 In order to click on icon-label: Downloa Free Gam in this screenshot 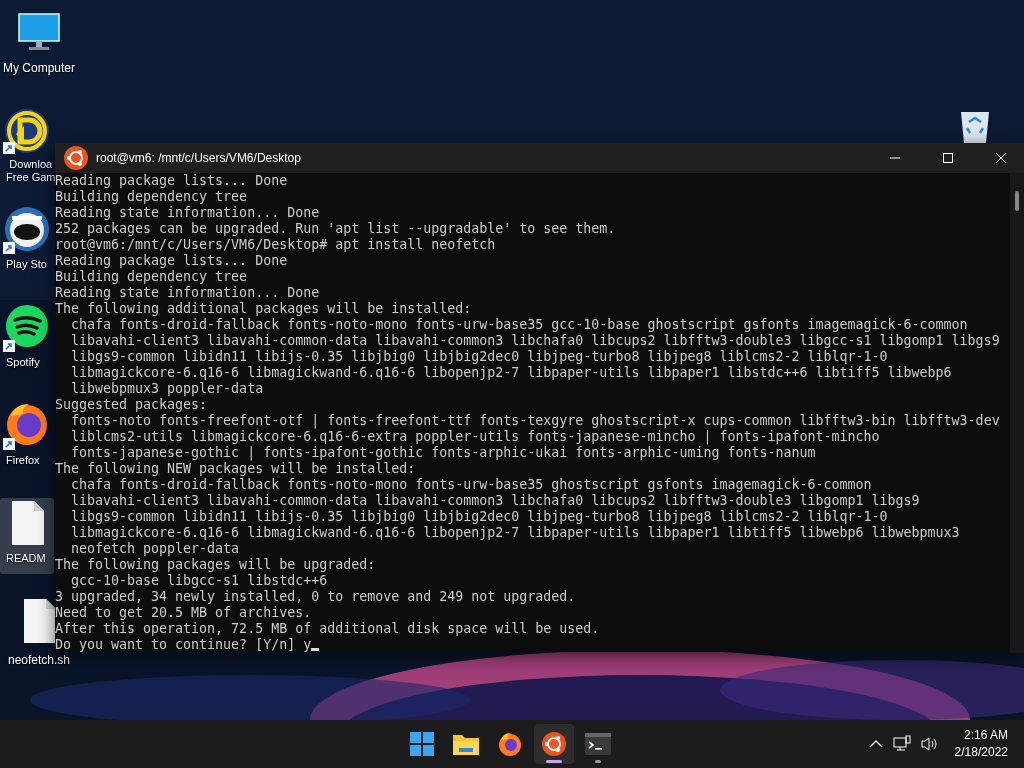, I will do `click(30, 171)`.